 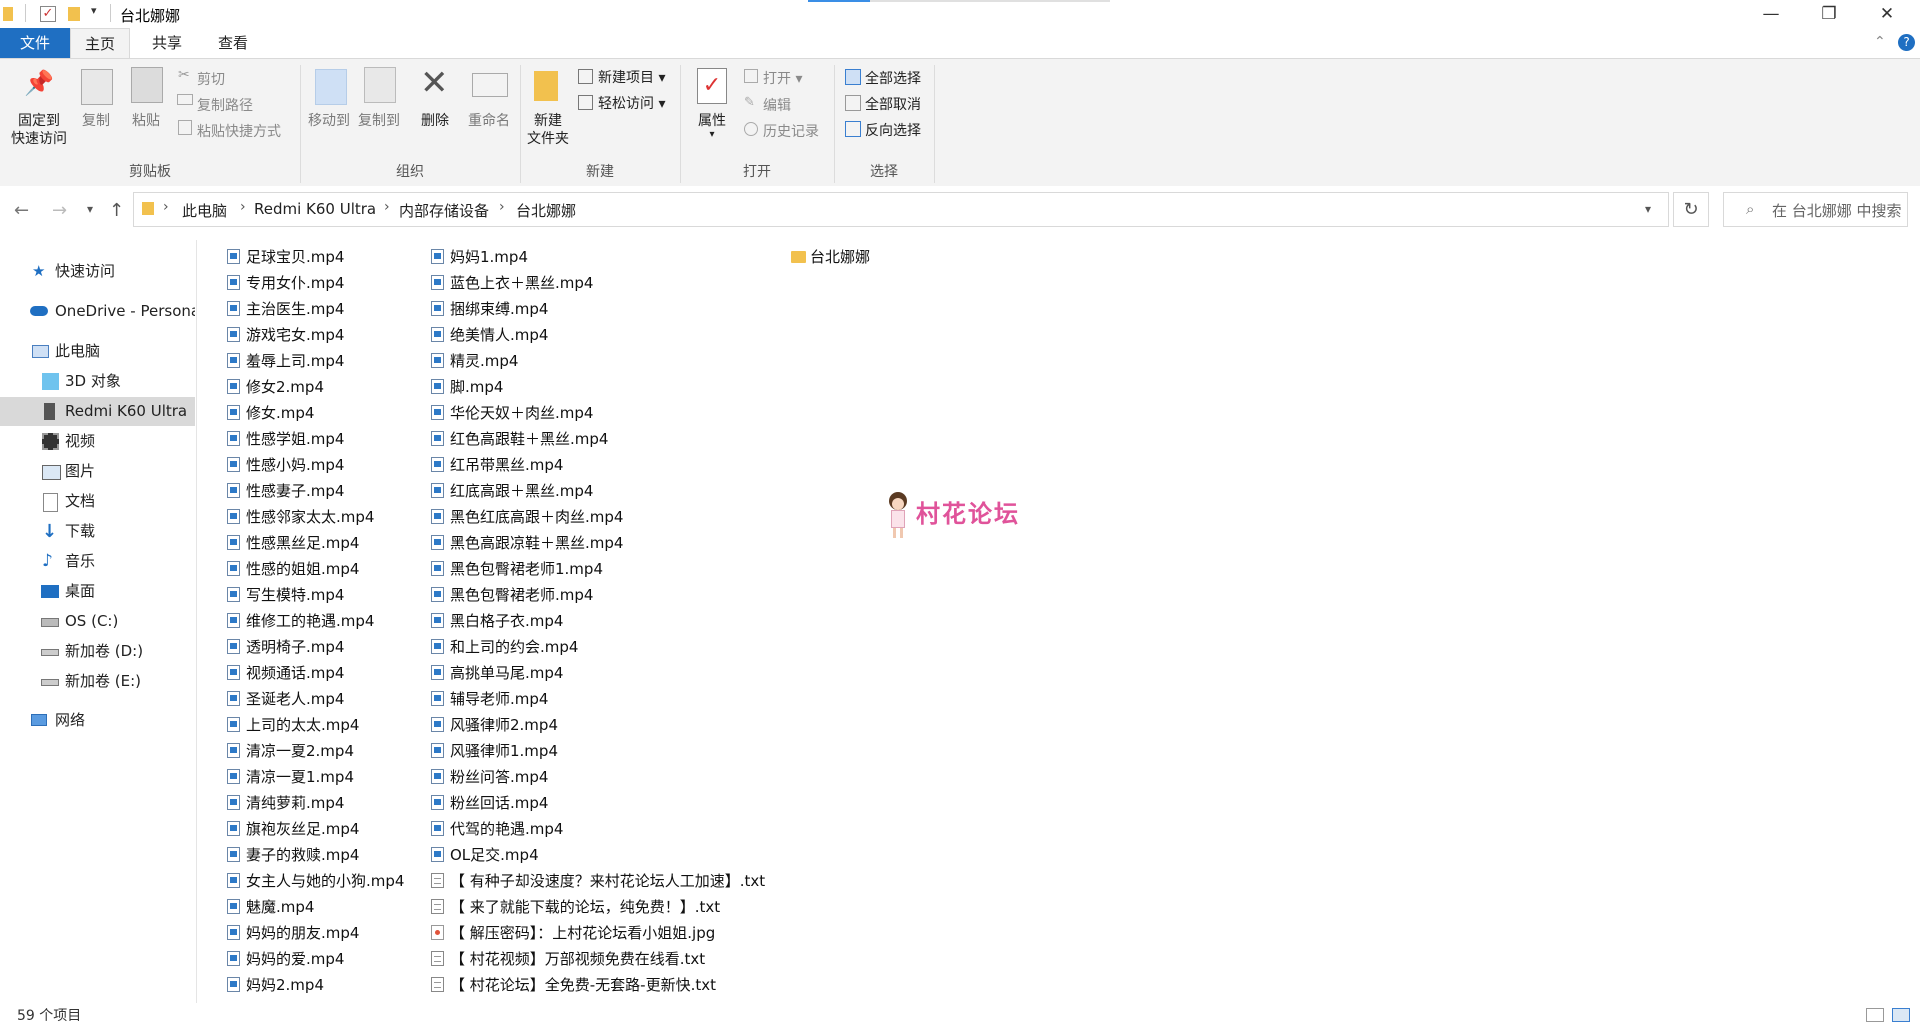 I want to click on tab-share: 共享, so click(x=167, y=43).